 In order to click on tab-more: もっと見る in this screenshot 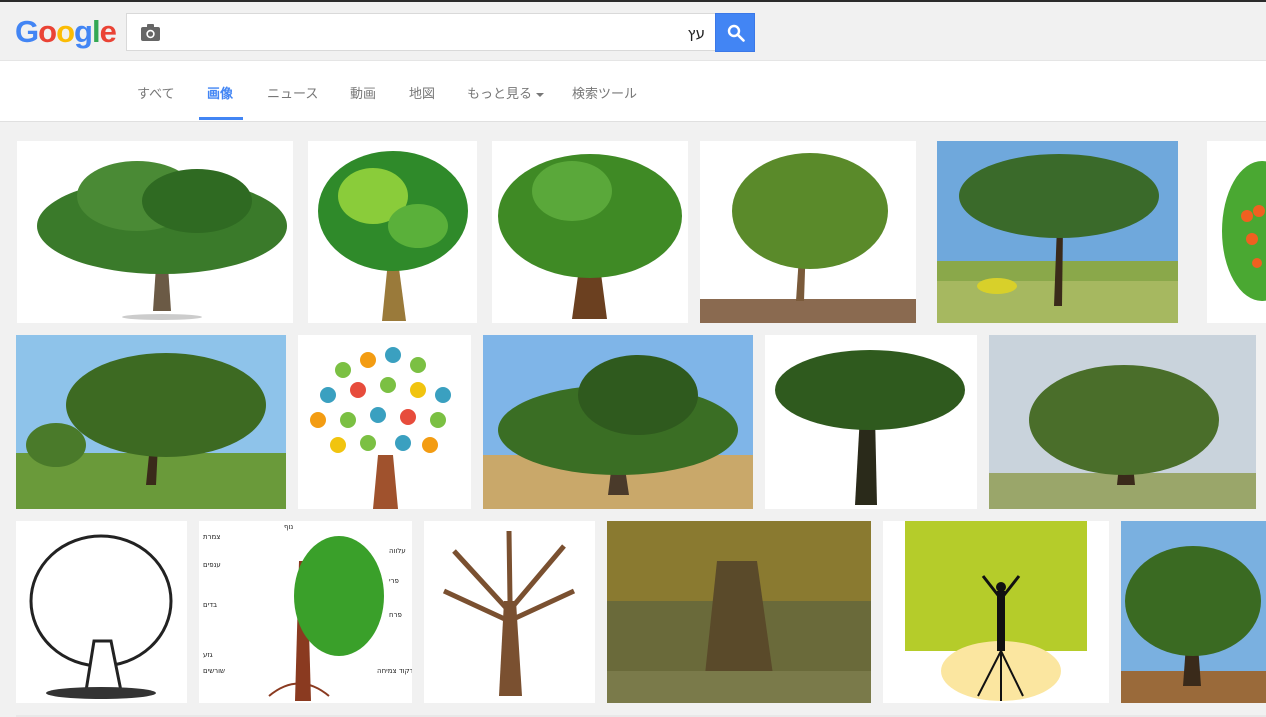, I will do `click(506, 92)`.